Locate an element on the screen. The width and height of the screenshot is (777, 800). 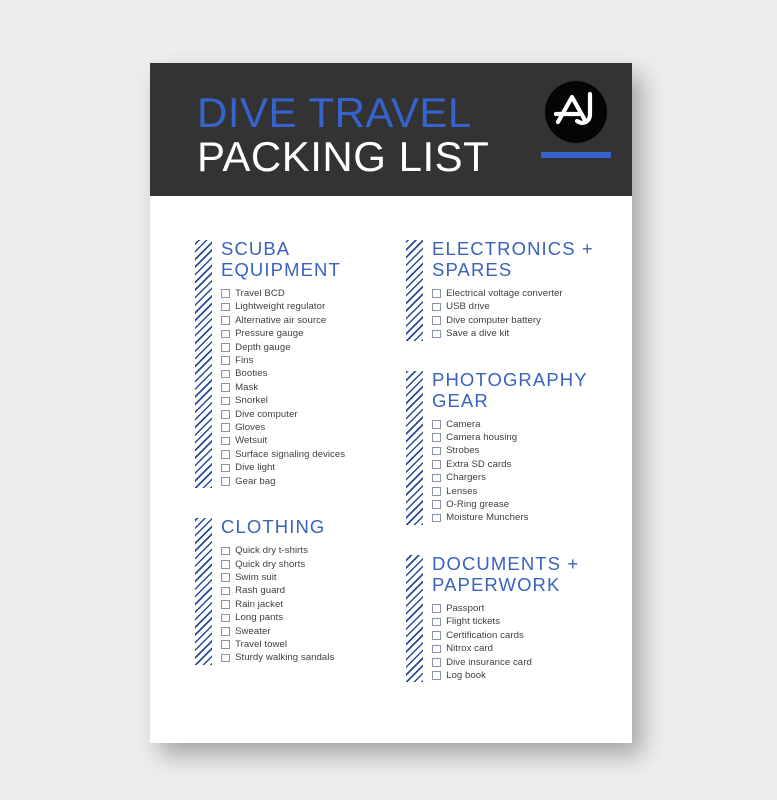
checklist-item: Gear bag is located at coordinates (306, 481).